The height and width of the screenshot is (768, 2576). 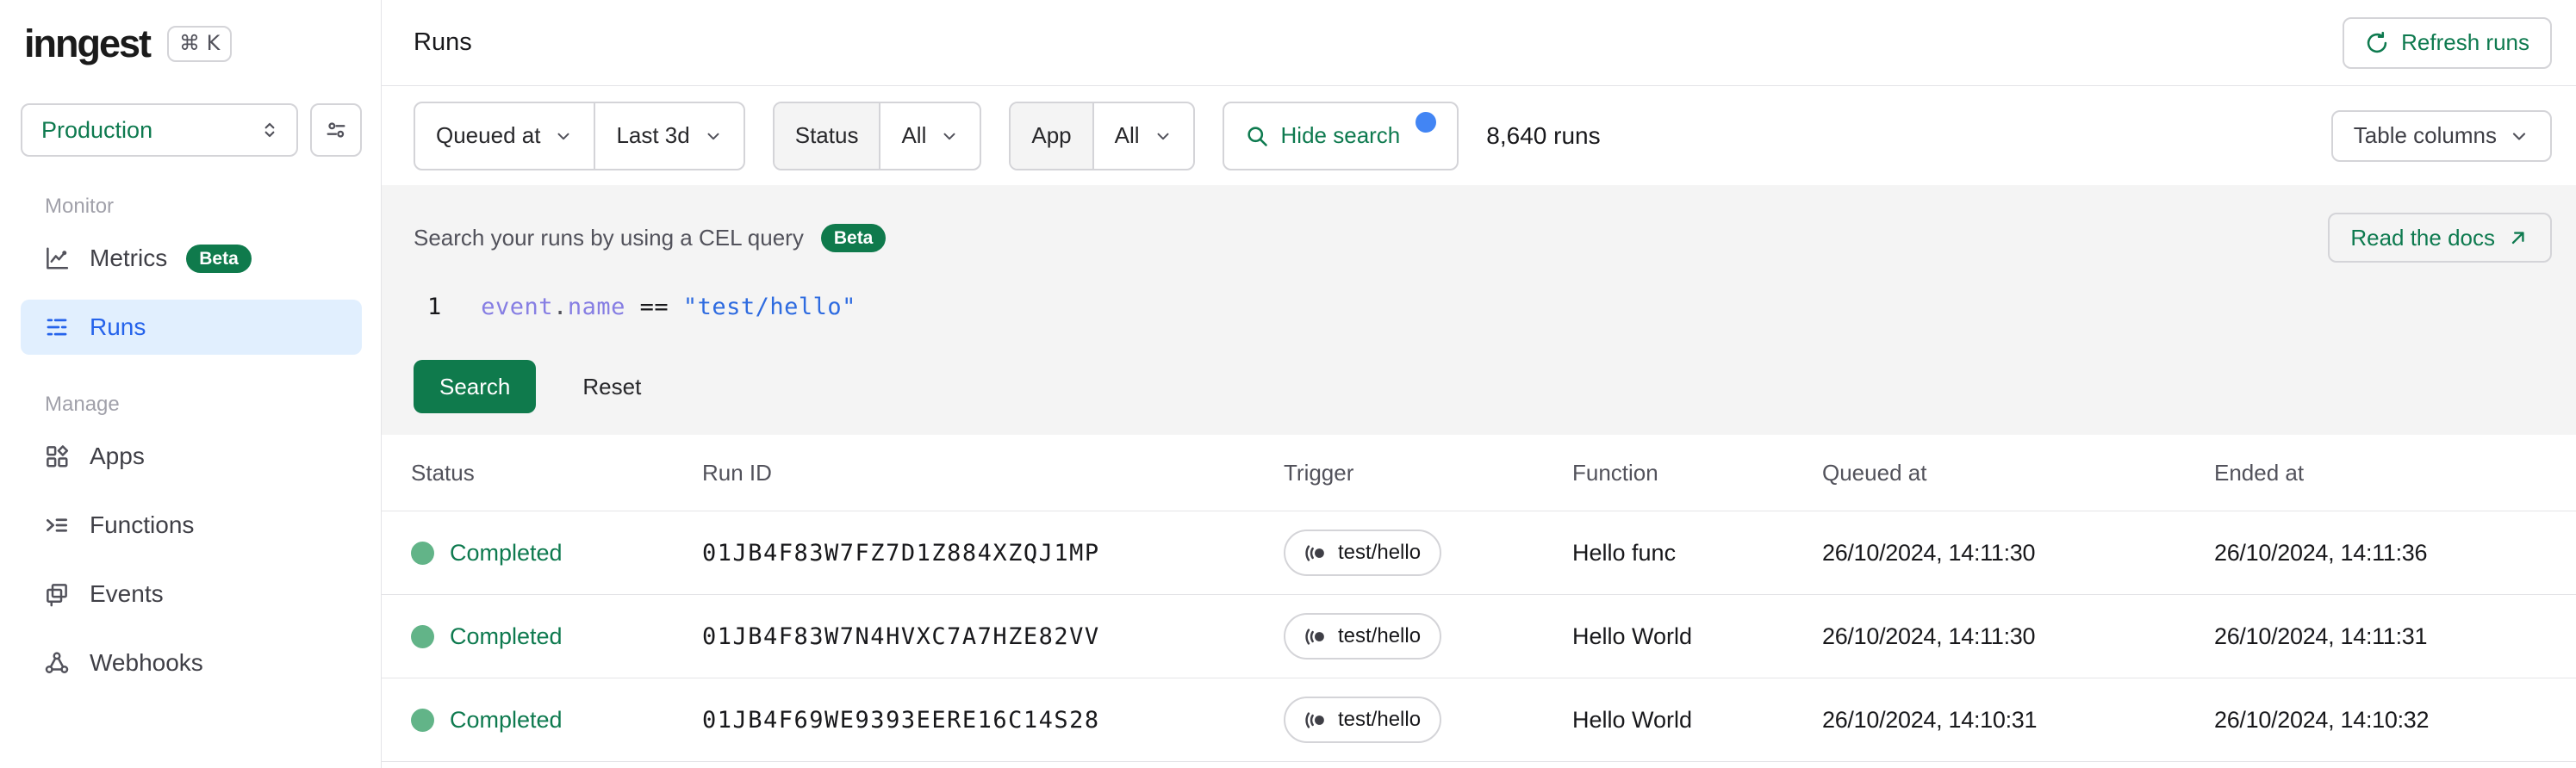 I want to click on code-token-operator: ==, so click(x=654, y=307).